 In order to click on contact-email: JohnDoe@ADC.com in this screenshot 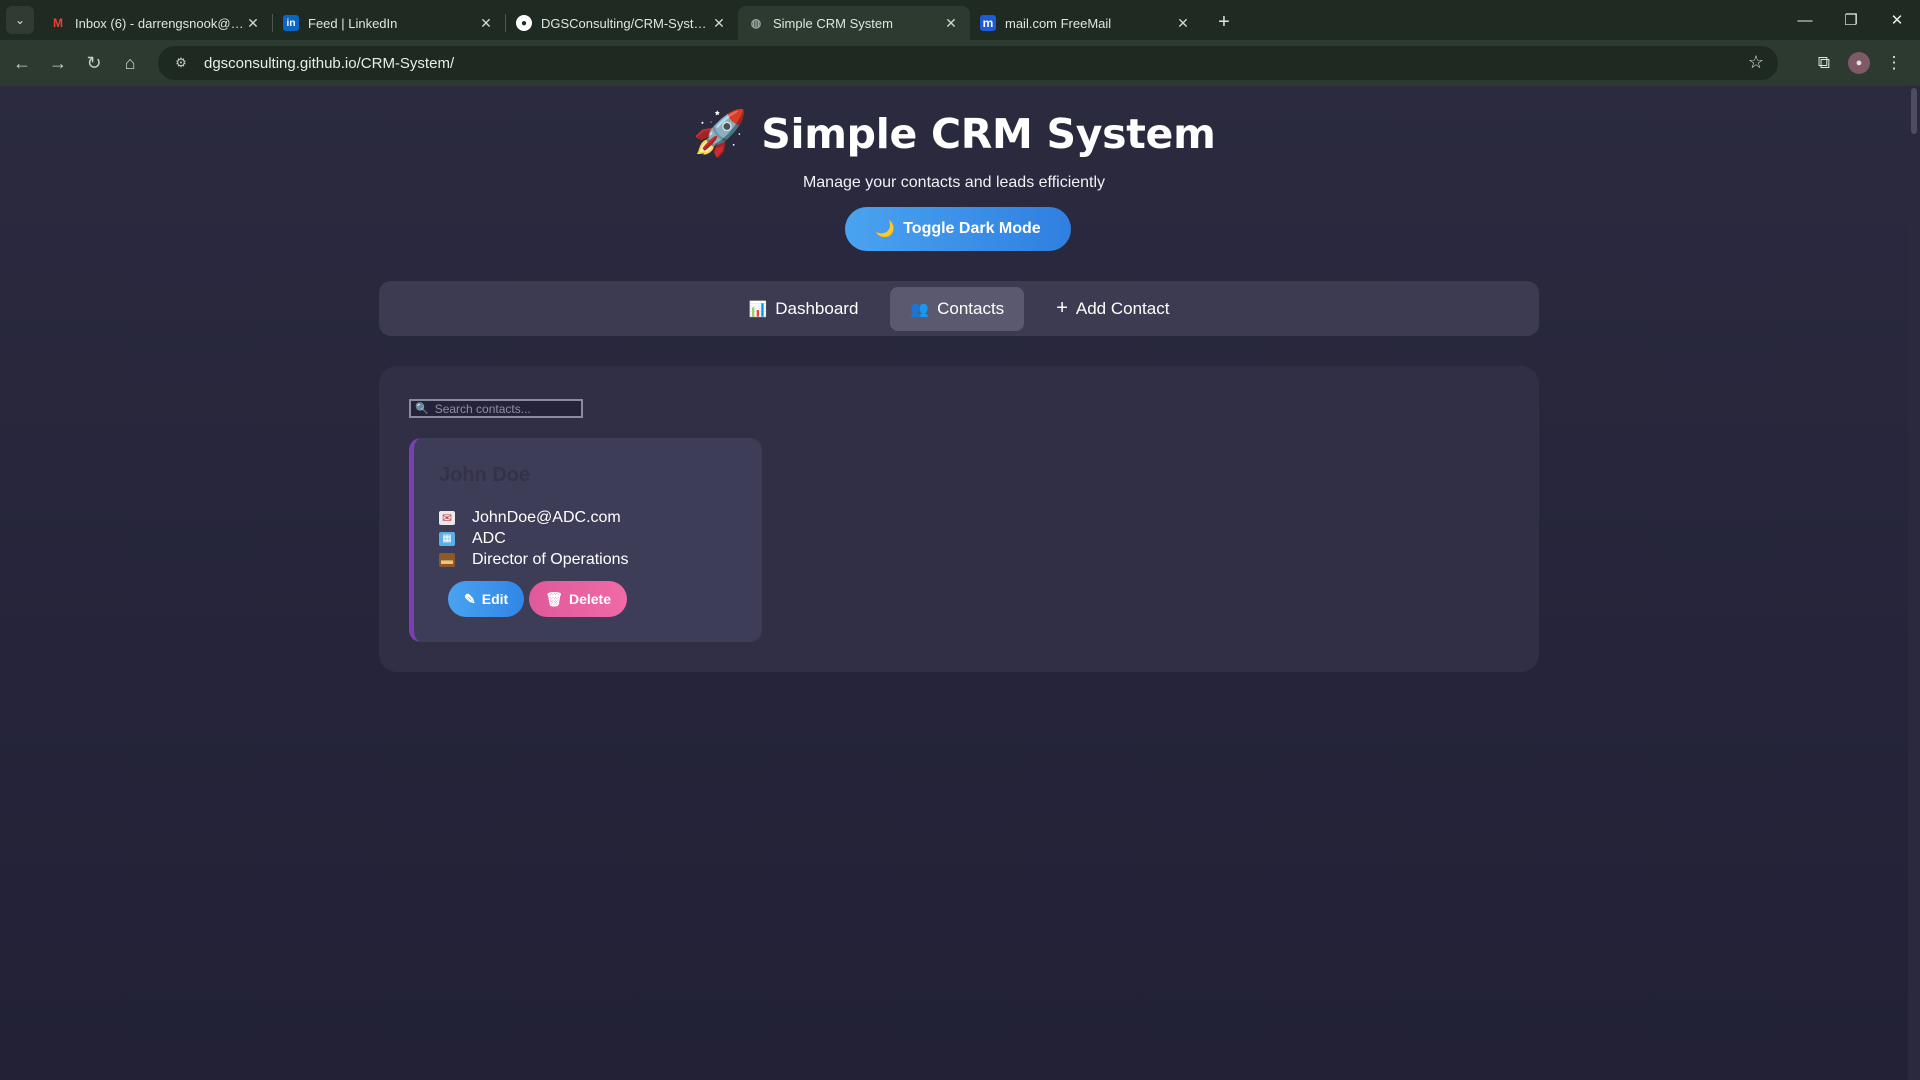, I will do `click(546, 517)`.